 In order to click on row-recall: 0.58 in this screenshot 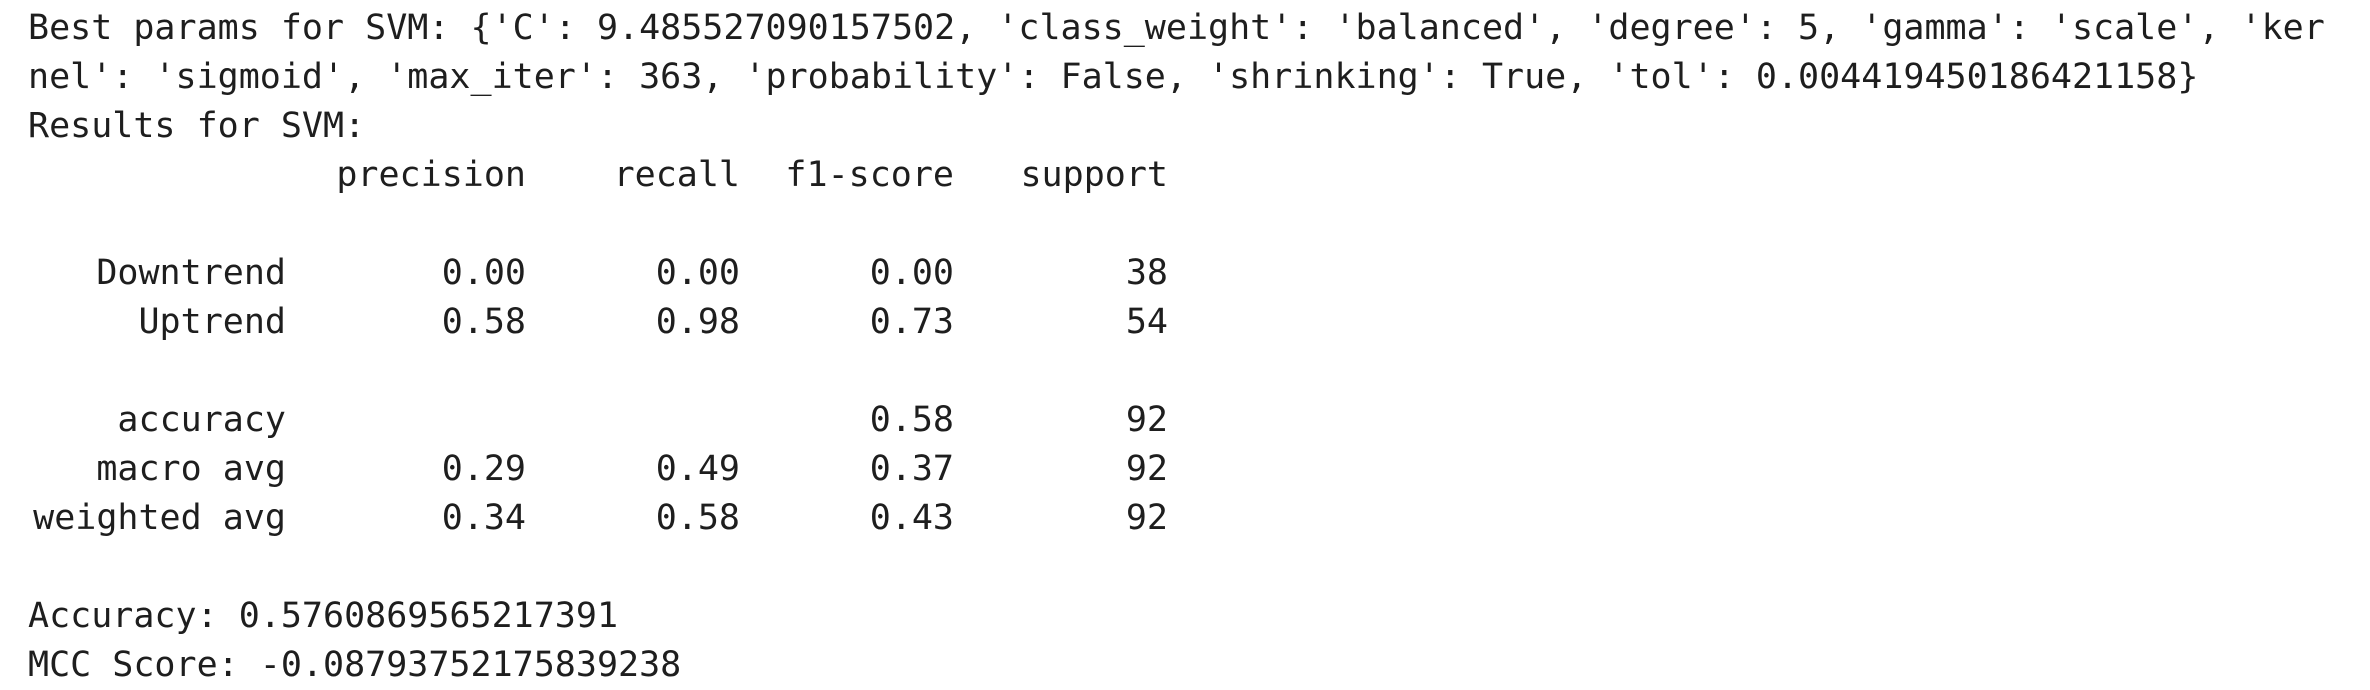, I will do `click(697, 518)`.